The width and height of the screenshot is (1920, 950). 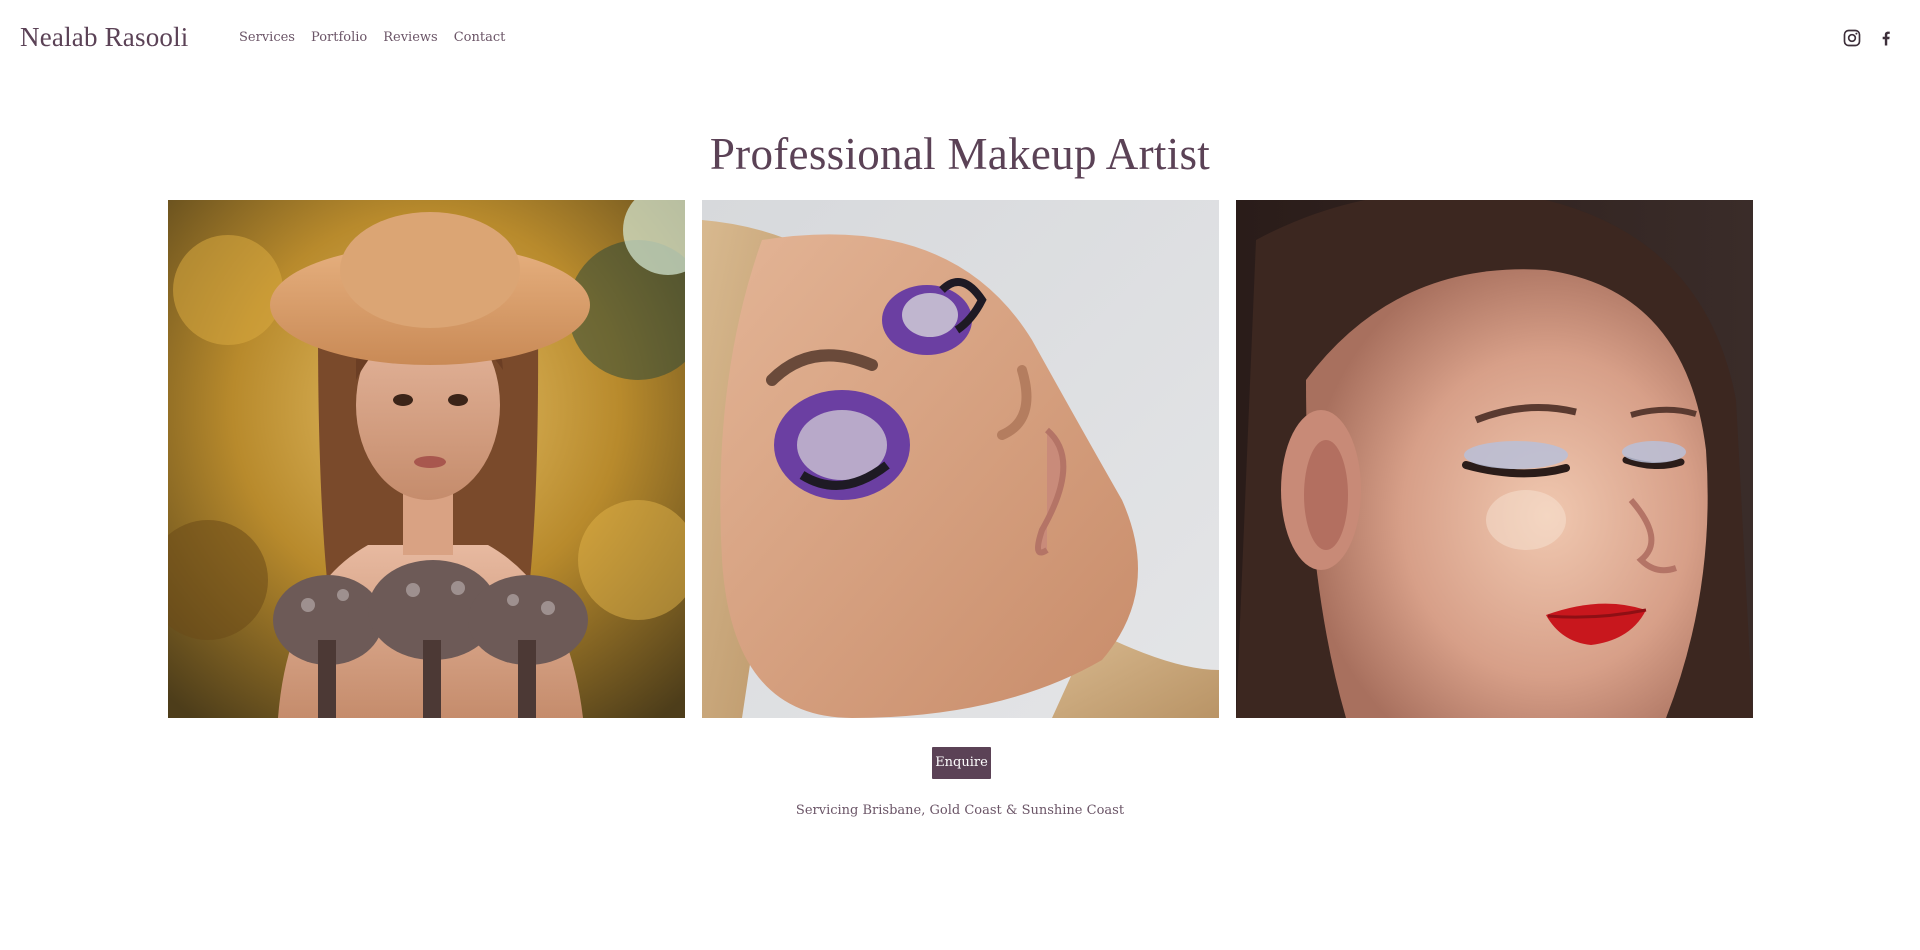 What do you see at coordinates (960, 154) in the screenshot?
I see `page-title: Professional Makeup Artist` at bounding box center [960, 154].